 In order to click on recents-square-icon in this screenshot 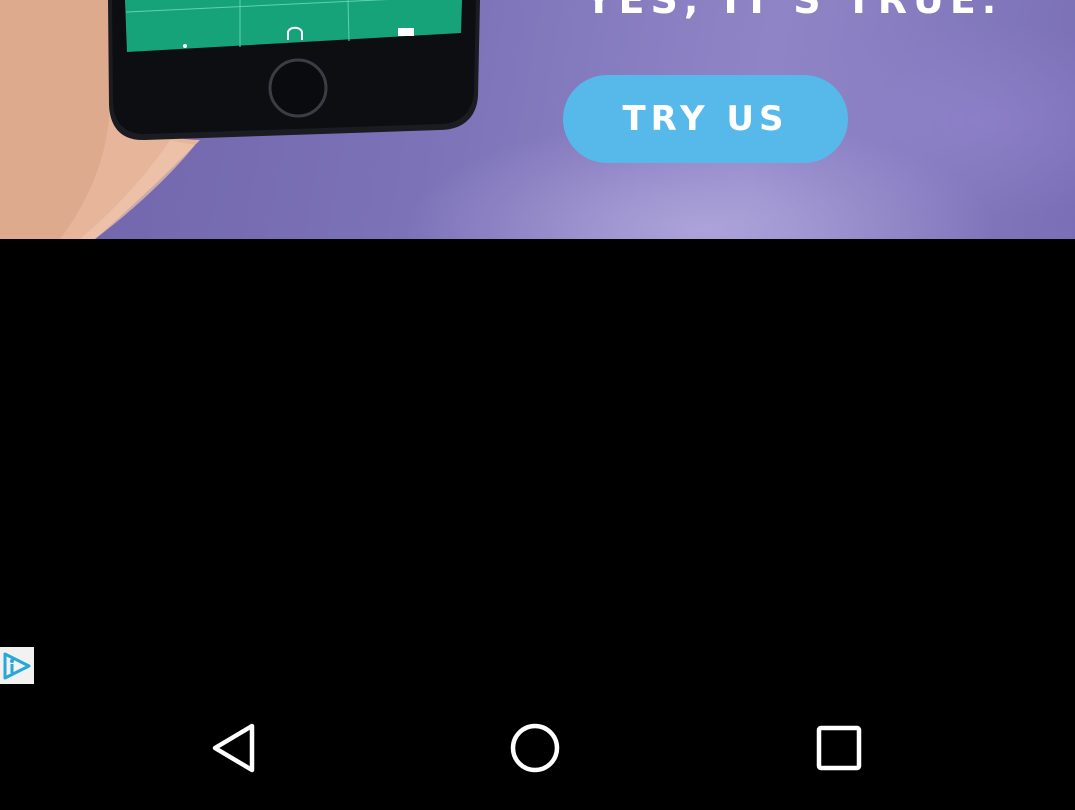, I will do `click(839, 748)`.